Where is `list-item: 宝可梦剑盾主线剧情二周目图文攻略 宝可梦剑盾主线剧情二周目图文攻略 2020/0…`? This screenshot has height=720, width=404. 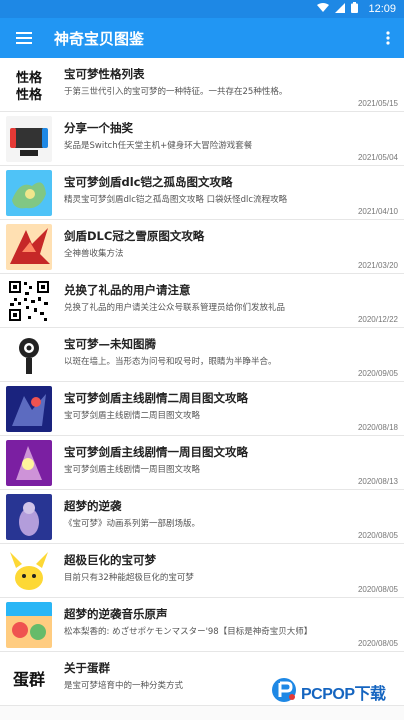
list-item: 宝可梦剑盾主线剧情二周目图文攻略 宝可梦剑盾主线剧情二周目图文攻略 2020/0… is located at coordinates (202, 409).